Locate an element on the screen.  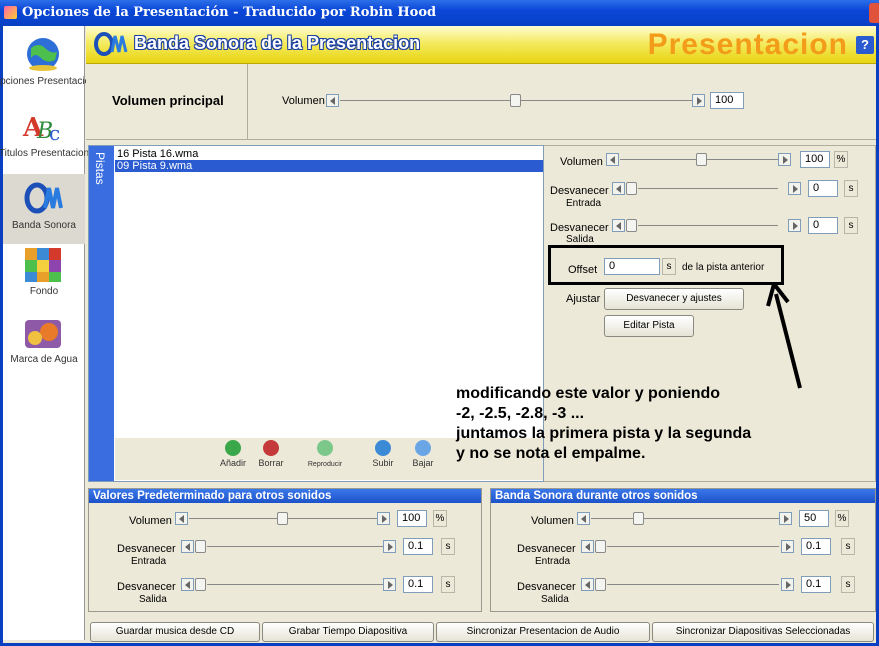
save-music-from-cd-button: Guardar musica desde CD is located at coordinates (175, 632).